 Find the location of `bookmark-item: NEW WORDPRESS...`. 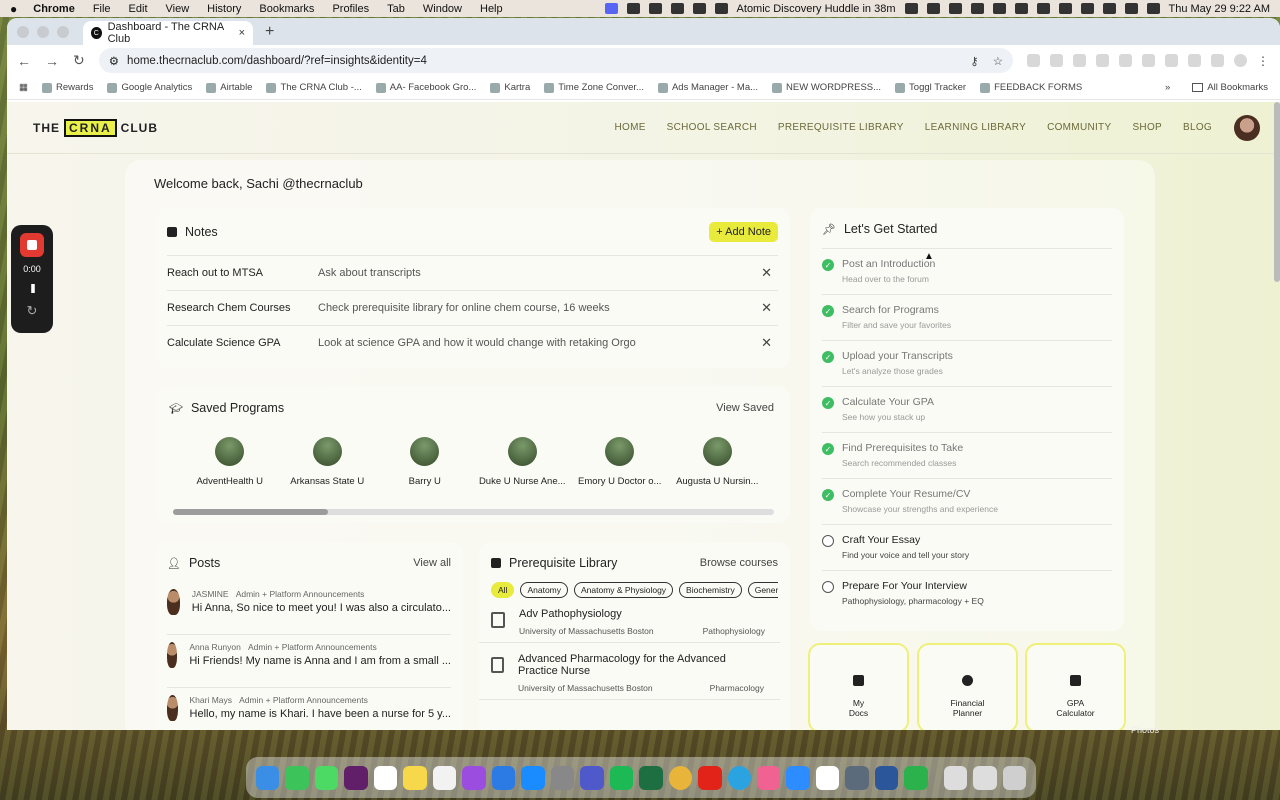

bookmark-item: NEW WORDPRESS... is located at coordinates (826, 87).